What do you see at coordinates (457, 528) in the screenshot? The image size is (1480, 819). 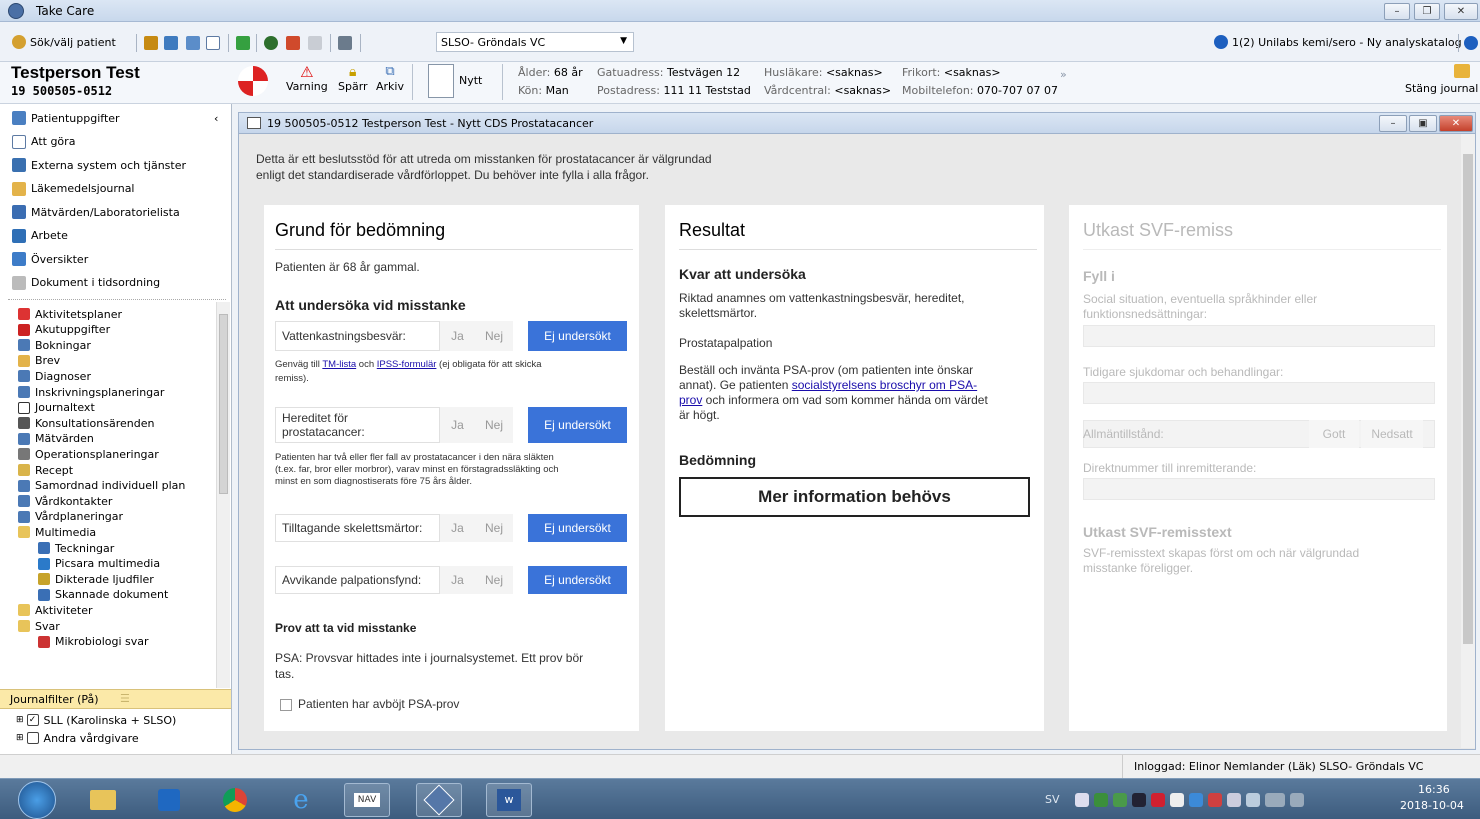 I see `q3-ja-button: Ja` at bounding box center [457, 528].